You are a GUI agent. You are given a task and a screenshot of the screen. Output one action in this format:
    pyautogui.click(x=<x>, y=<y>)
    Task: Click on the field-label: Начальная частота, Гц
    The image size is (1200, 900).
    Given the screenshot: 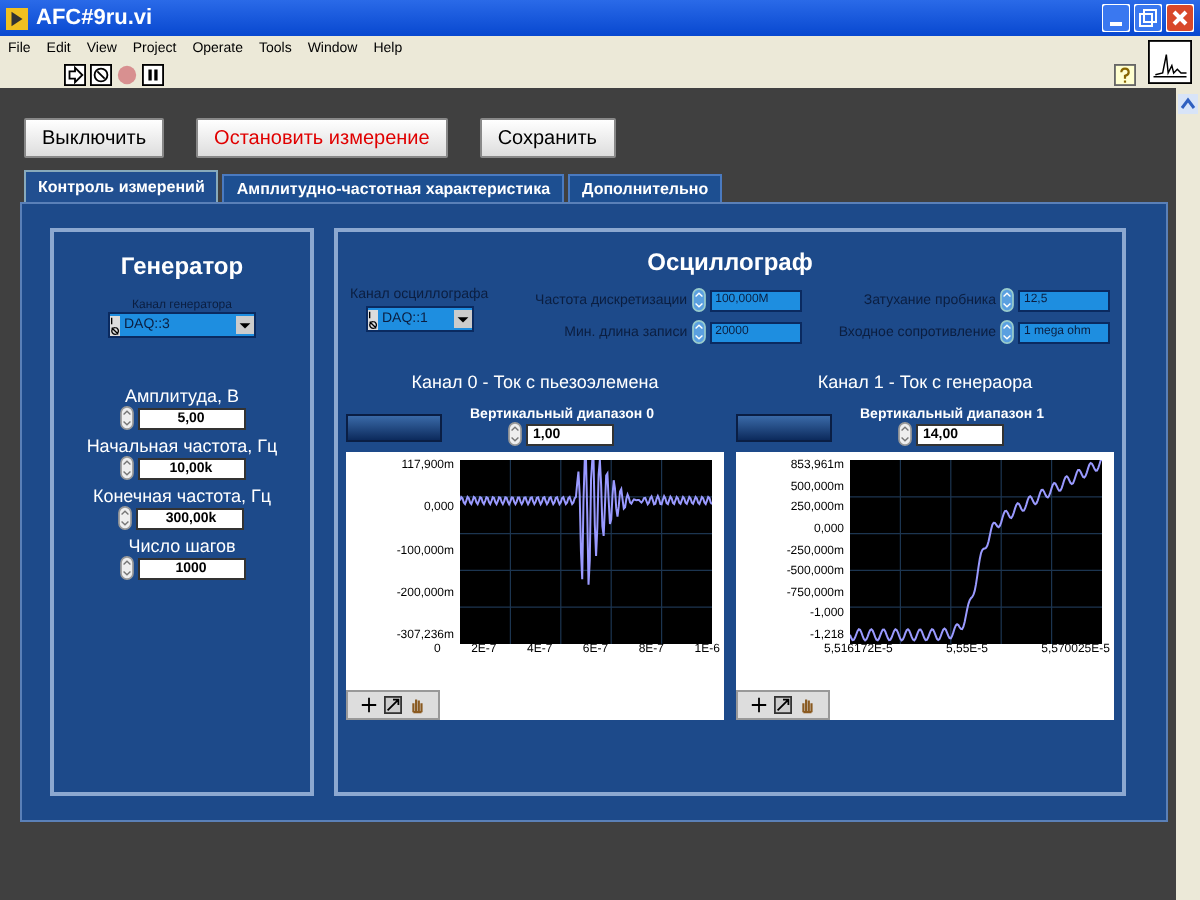 What is the action you would take?
    pyautogui.click(x=182, y=446)
    